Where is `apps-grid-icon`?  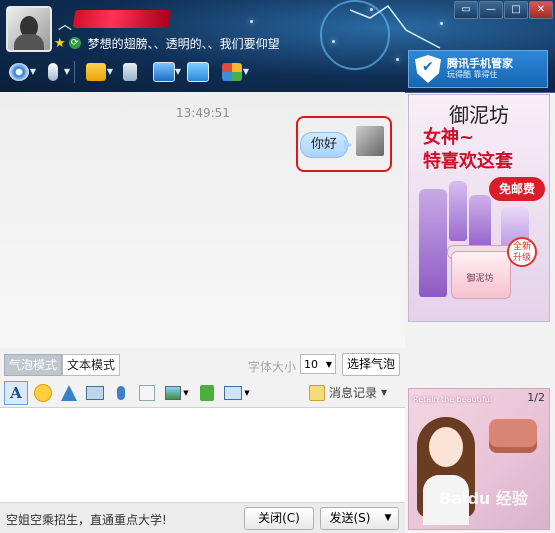 apps-grid-icon is located at coordinates (232, 72).